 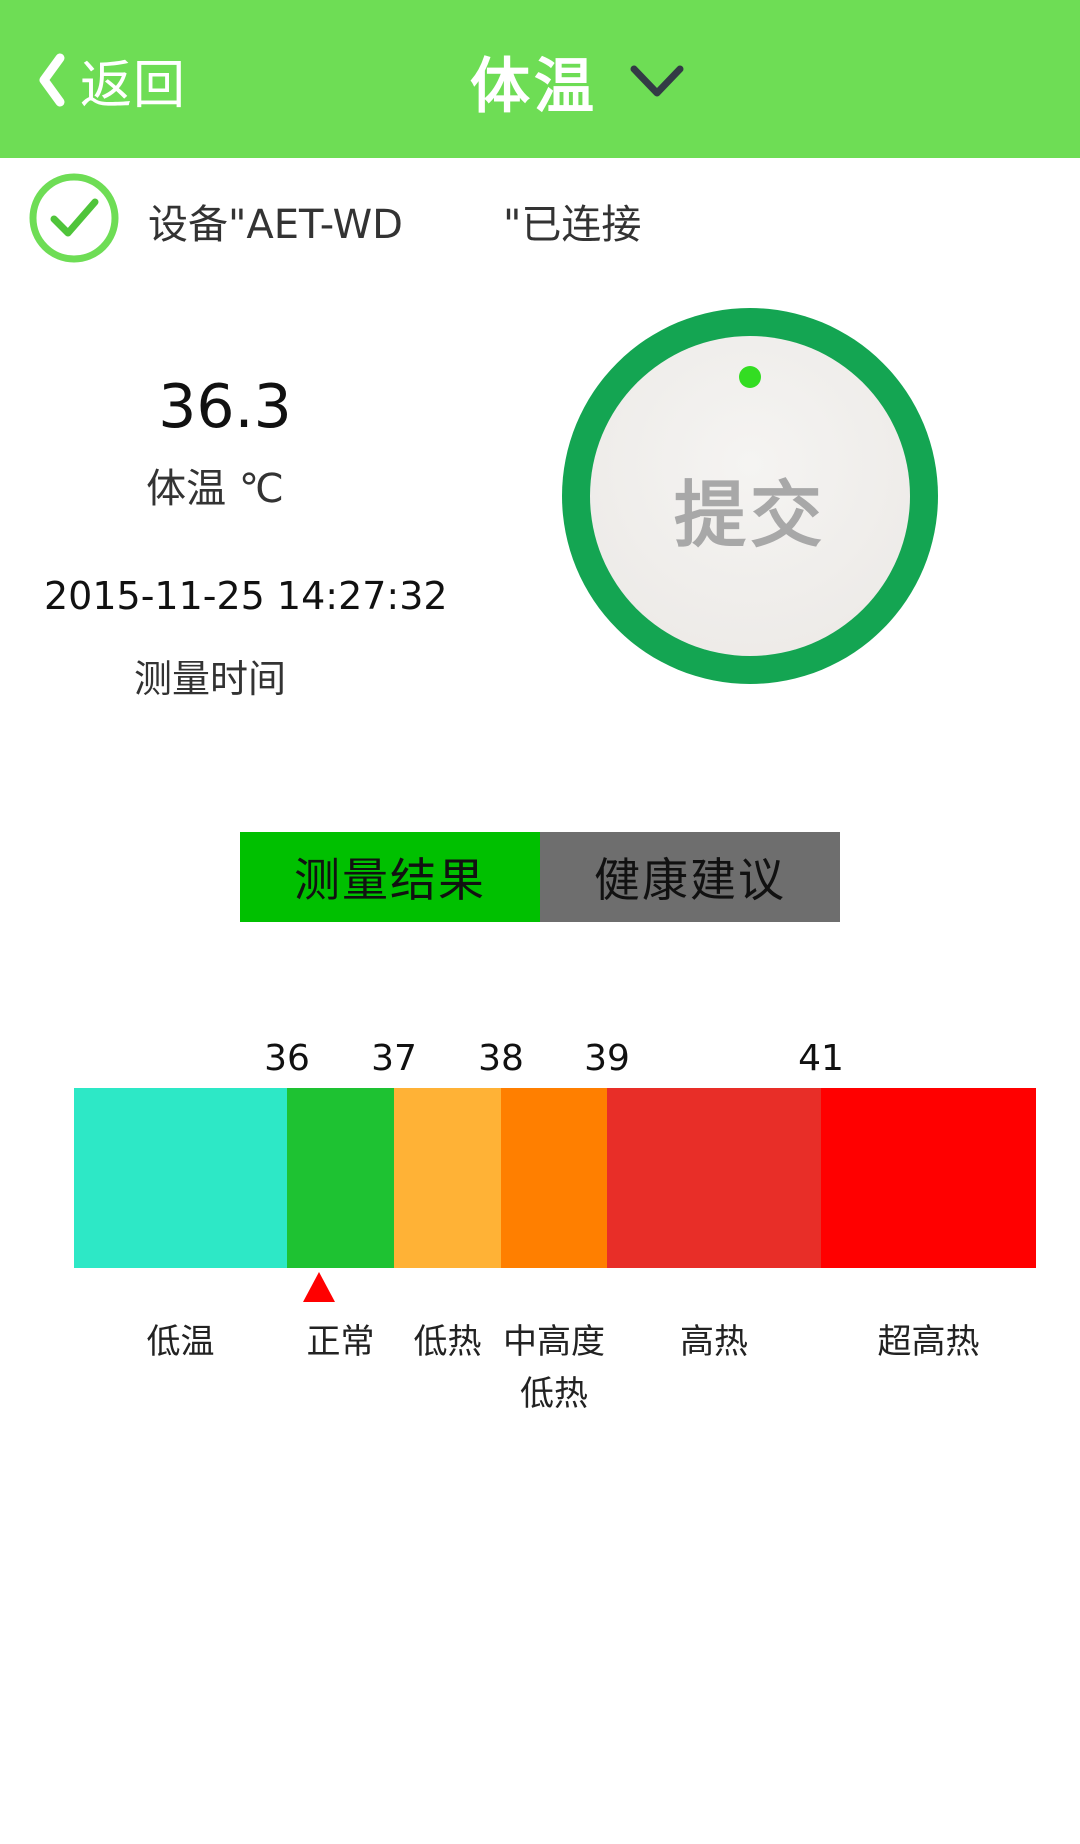 I want to click on scale-segment-label: 超高热, so click(x=928, y=1342).